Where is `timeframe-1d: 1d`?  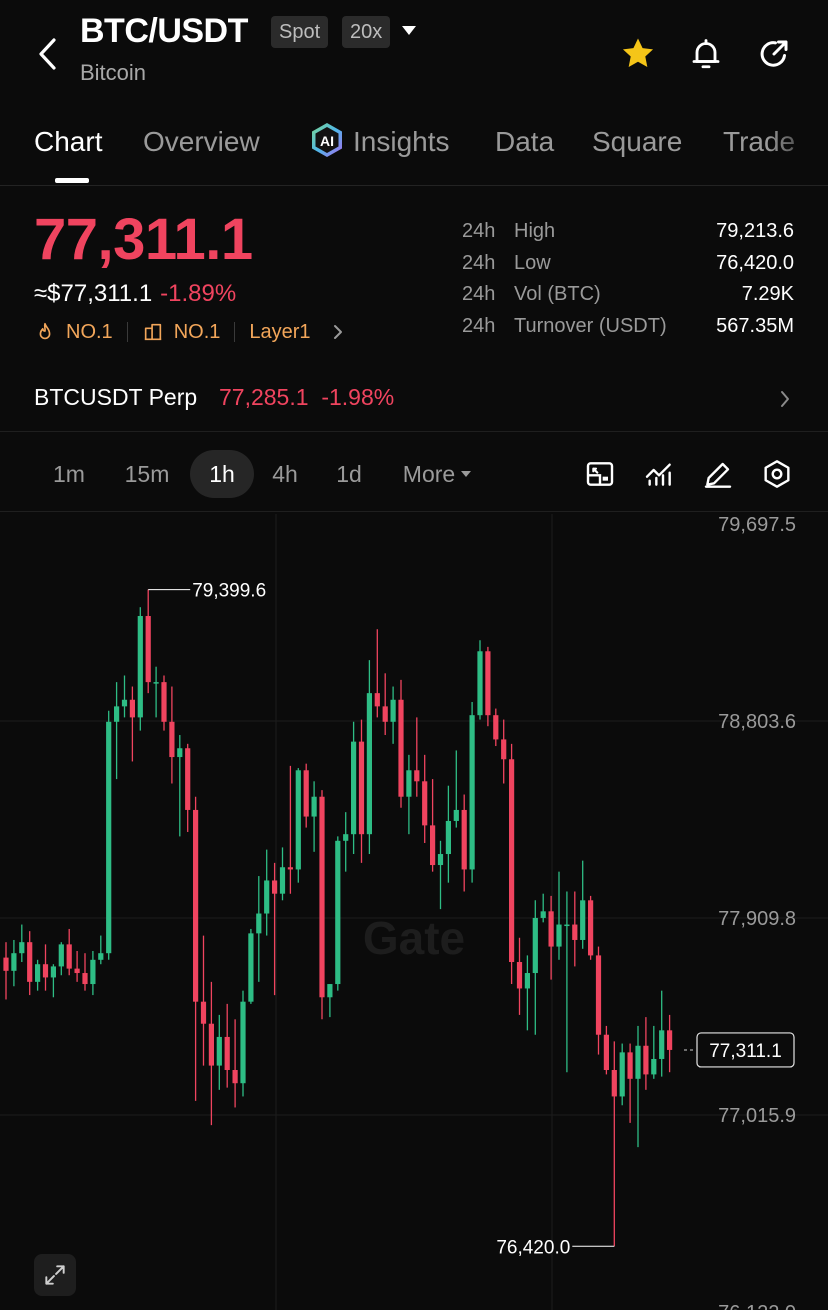 timeframe-1d: 1d is located at coordinates (349, 474).